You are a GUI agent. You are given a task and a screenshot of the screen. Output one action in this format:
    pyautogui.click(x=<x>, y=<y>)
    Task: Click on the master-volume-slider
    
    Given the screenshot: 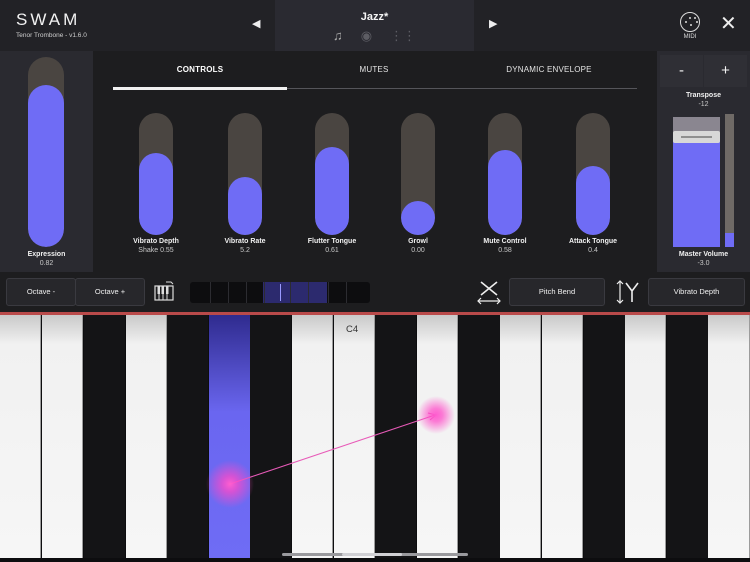 What is the action you would take?
    pyautogui.click(x=696, y=182)
    